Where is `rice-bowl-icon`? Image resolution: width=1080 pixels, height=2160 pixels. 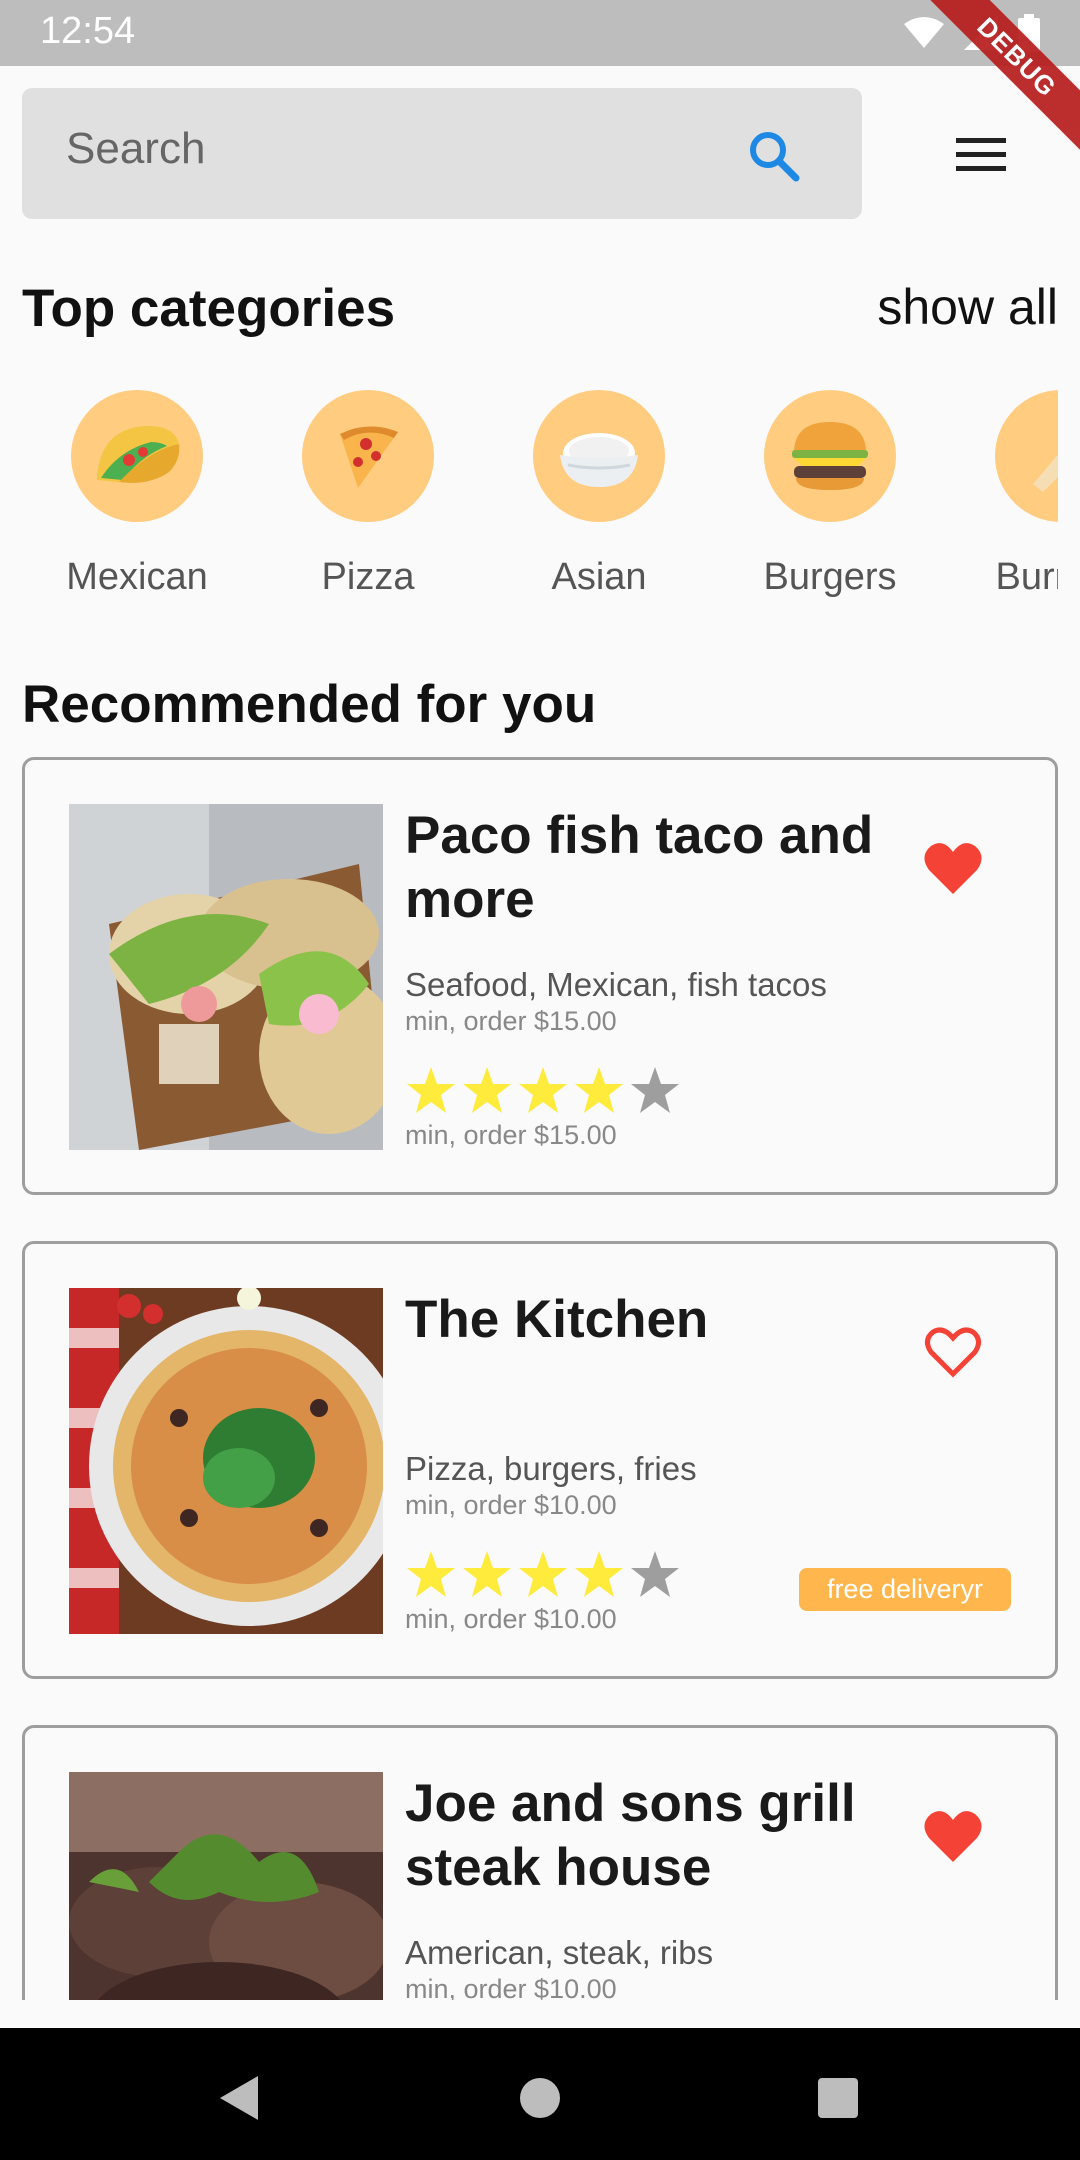 rice-bowl-icon is located at coordinates (599, 456).